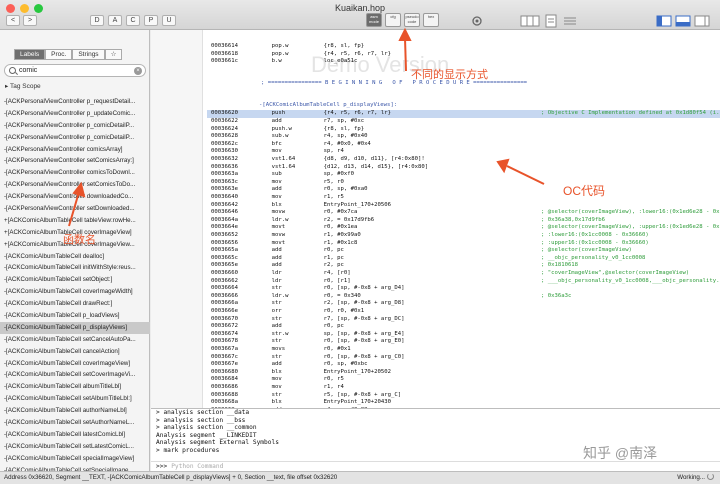 The width and height of the screenshot is (720, 484). What do you see at coordinates (77, 204) in the screenshot?
I see `arrow-to-function-names` at bounding box center [77, 204].